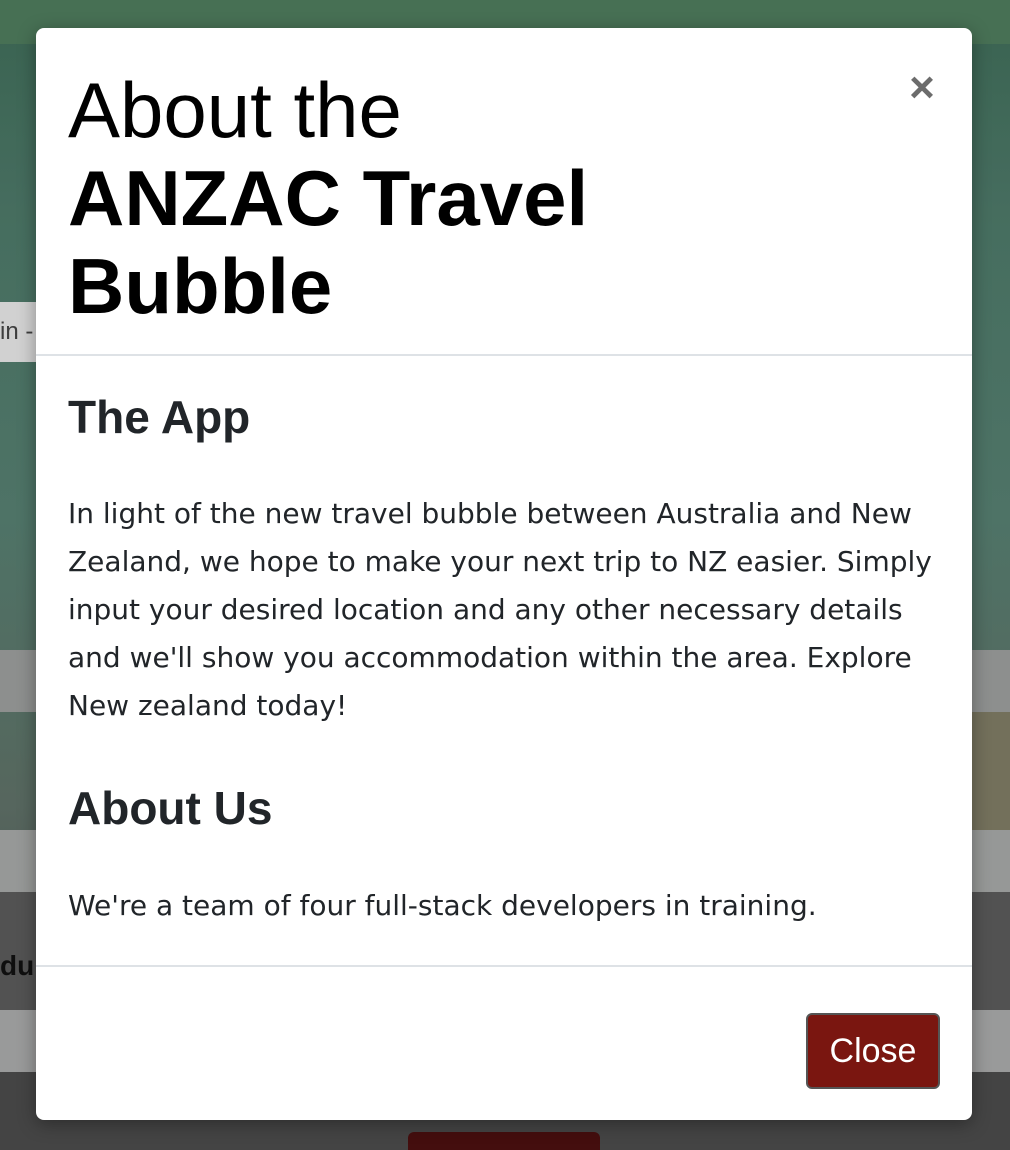 The image size is (1010, 1150). What do you see at coordinates (922, 88) in the screenshot?
I see `close-icon: ×` at bounding box center [922, 88].